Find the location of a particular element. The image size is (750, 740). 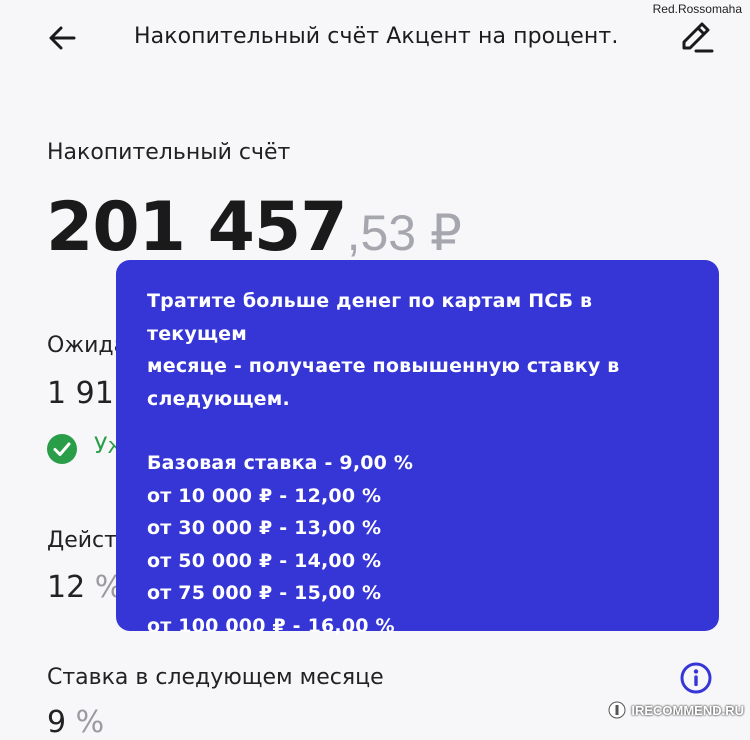

tooltip-intro-line: следующем. is located at coordinates (218, 398).